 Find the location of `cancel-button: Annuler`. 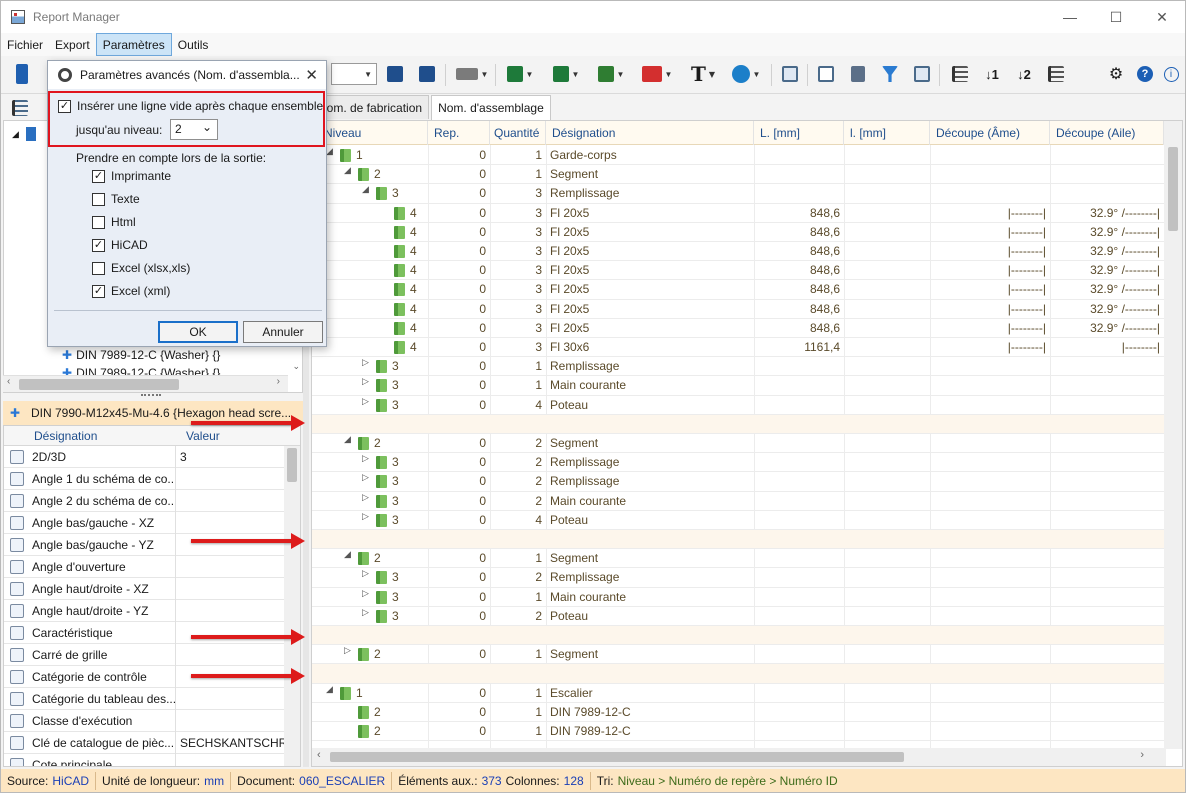

cancel-button: Annuler is located at coordinates (283, 332).